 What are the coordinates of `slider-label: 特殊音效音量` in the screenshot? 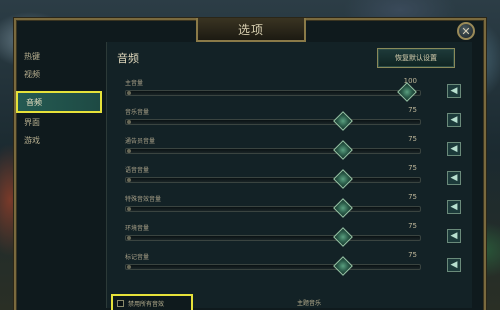 It's located at (143, 199).